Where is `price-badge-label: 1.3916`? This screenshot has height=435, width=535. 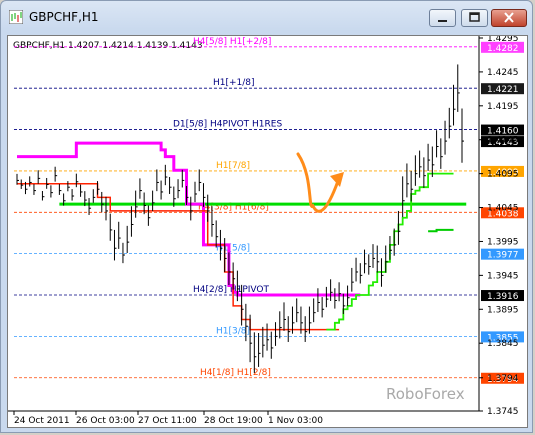 price-badge-label: 1.3916 is located at coordinates (503, 297).